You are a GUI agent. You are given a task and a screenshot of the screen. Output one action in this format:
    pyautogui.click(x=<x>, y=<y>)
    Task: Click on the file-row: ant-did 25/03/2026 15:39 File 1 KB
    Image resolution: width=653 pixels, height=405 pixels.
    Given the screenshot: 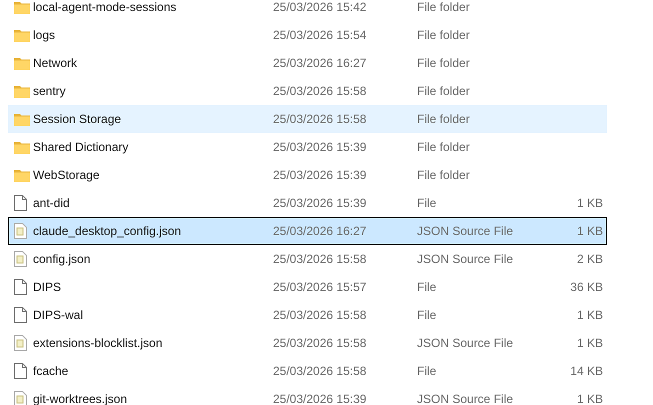 What is the action you would take?
    pyautogui.click(x=307, y=203)
    